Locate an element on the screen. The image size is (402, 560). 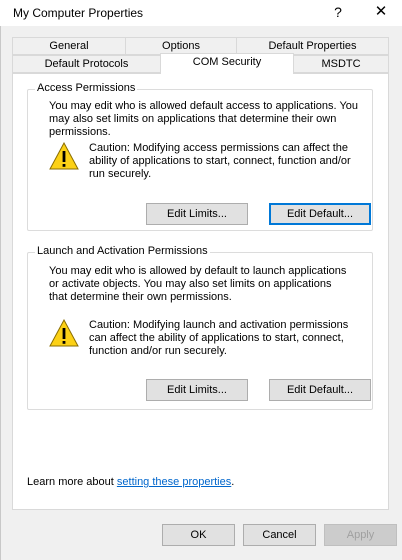
tab-label: Default Protocols is located at coordinates (86, 64).